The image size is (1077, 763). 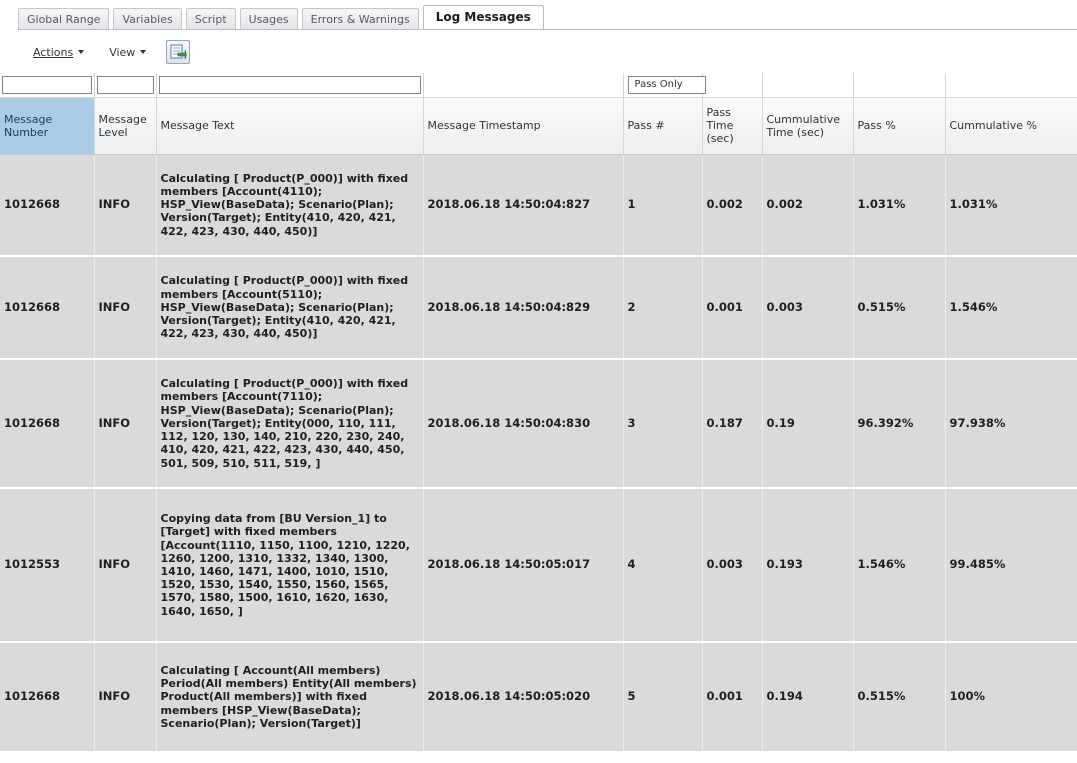 What do you see at coordinates (663, 424) in the screenshot?
I see `cell-pass-number: 3` at bounding box center [663, 424].